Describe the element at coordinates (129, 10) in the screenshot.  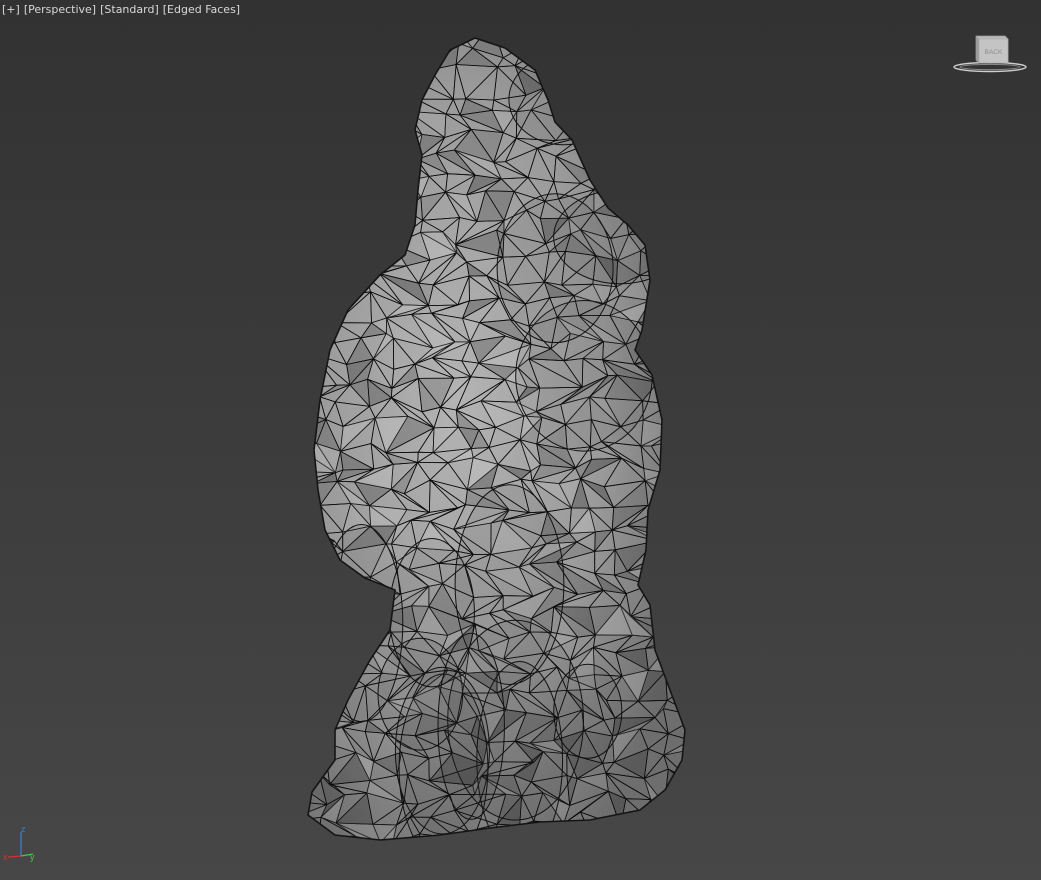
I see `viewport-menu-shading-standard: [Standard]` at that location.